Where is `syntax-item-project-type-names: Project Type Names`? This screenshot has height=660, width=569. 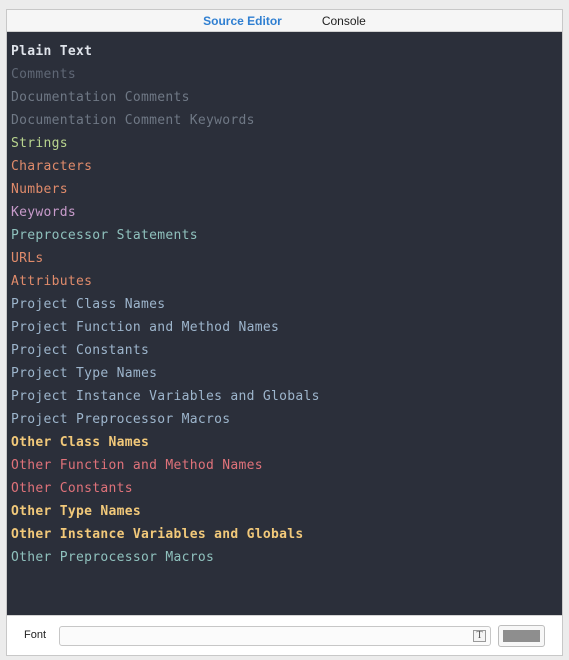 syntax-item-project-type-names: Project Type Names is located at coordinates (284, 373).